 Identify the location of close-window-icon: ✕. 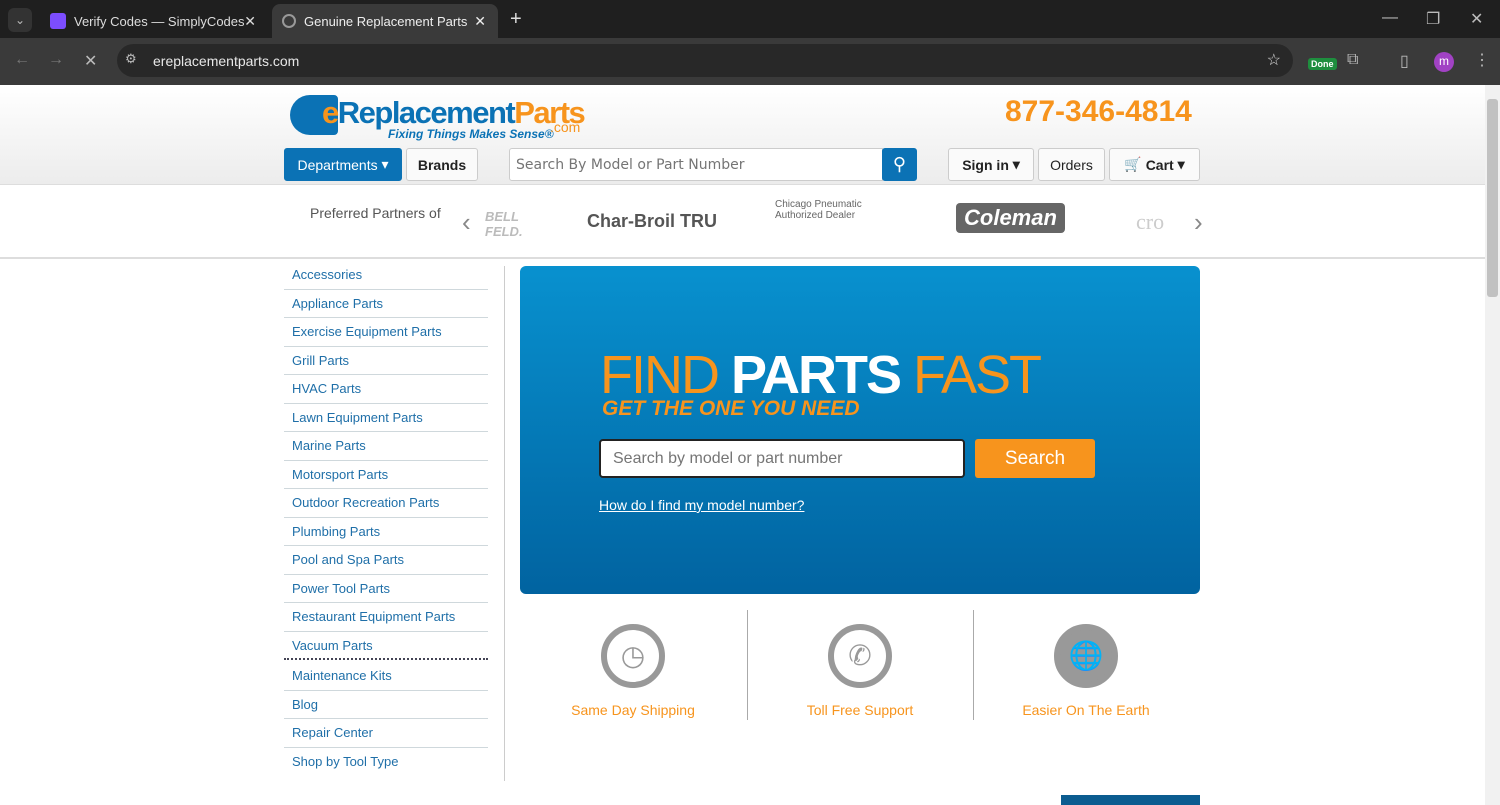
(1476, 19).